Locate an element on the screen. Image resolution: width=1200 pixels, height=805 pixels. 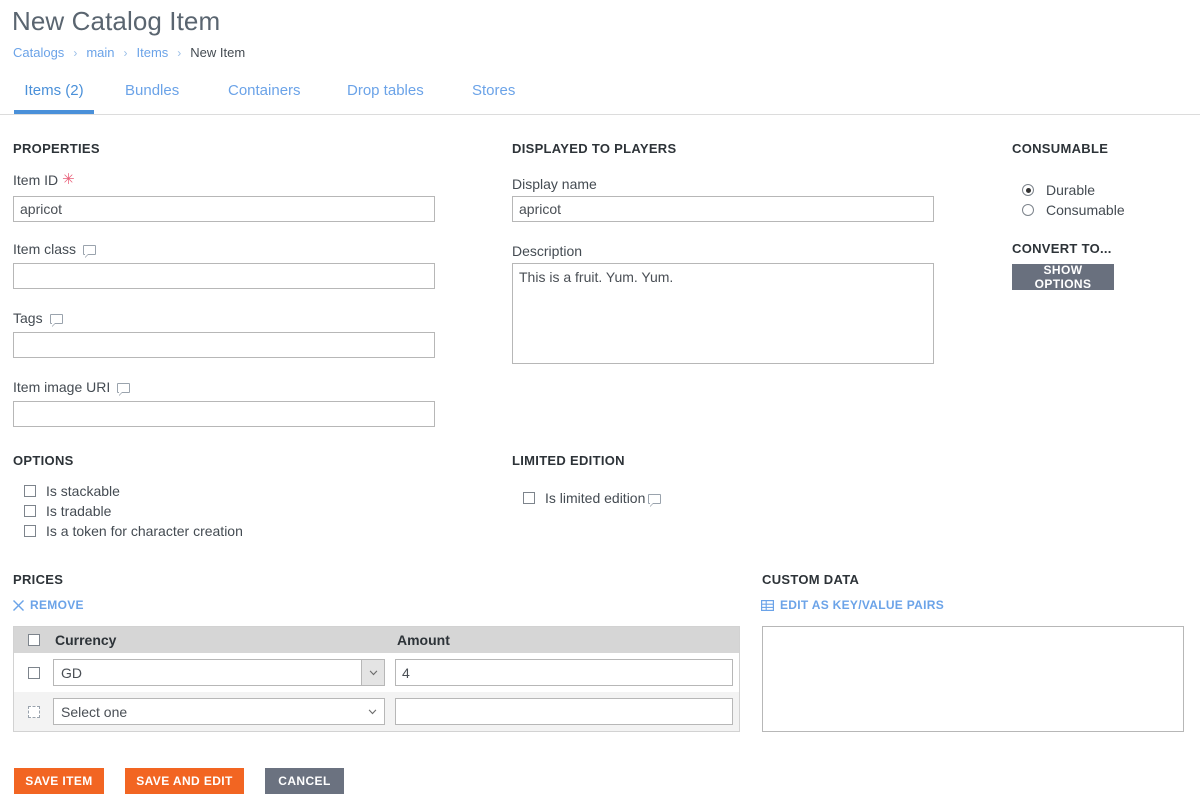
tags-input is located at coordinates (224, 345).